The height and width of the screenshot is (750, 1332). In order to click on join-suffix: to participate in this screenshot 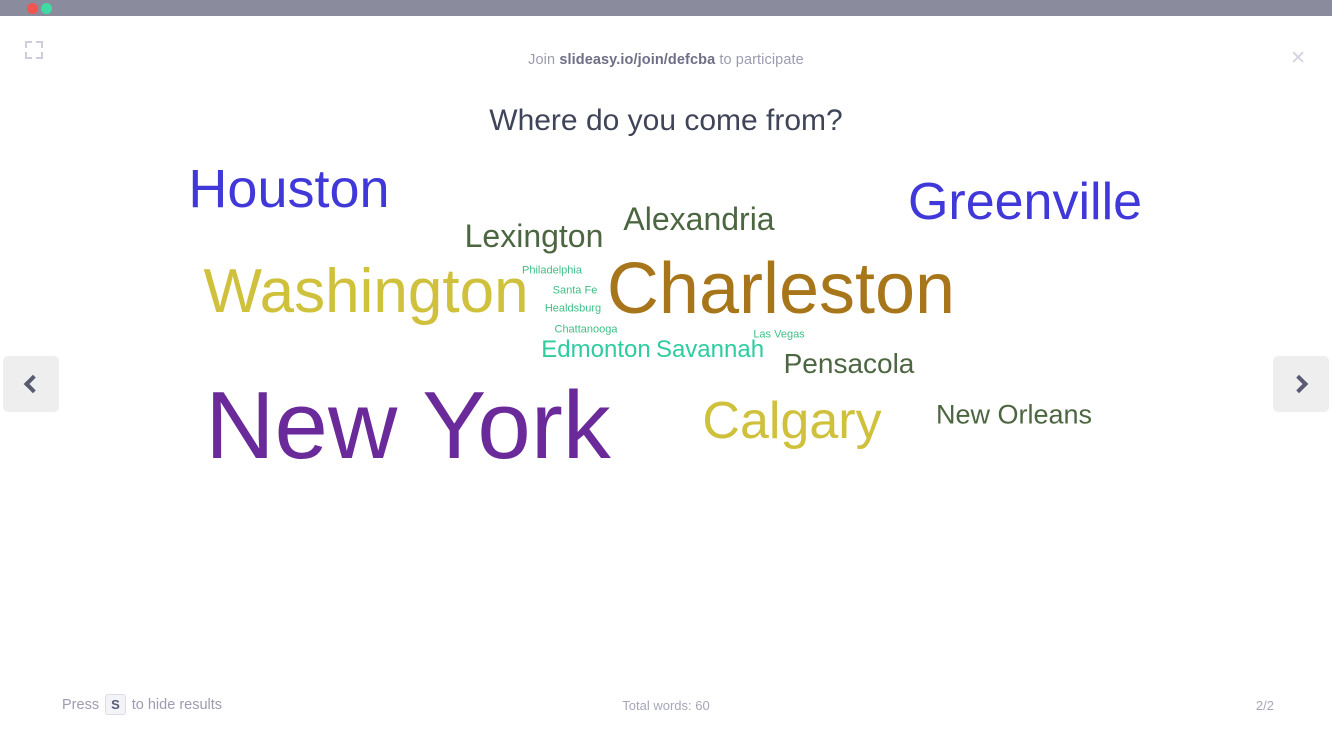, I will do `click(759, 60)`.